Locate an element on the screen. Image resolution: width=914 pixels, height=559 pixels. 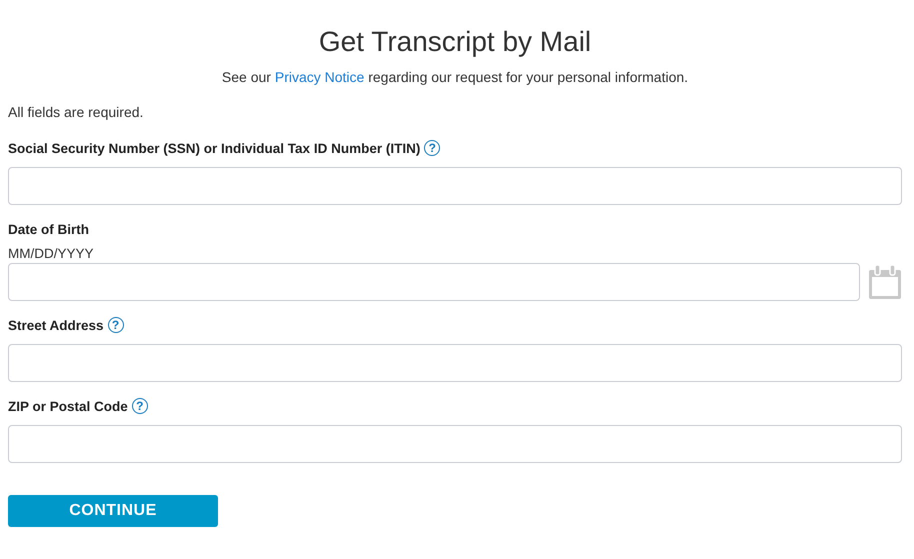
field-label: Street Address is located at coordinates (56, 325).